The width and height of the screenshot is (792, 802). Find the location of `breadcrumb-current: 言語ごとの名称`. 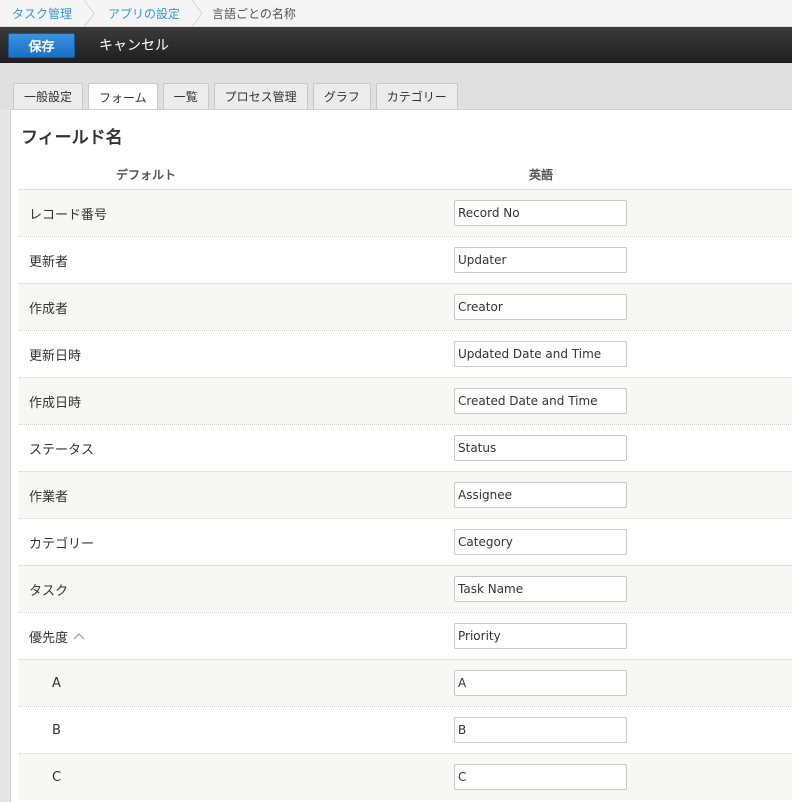

breadcrumb-current: 言語ごとの名称 is located at coordinates (254, 13).